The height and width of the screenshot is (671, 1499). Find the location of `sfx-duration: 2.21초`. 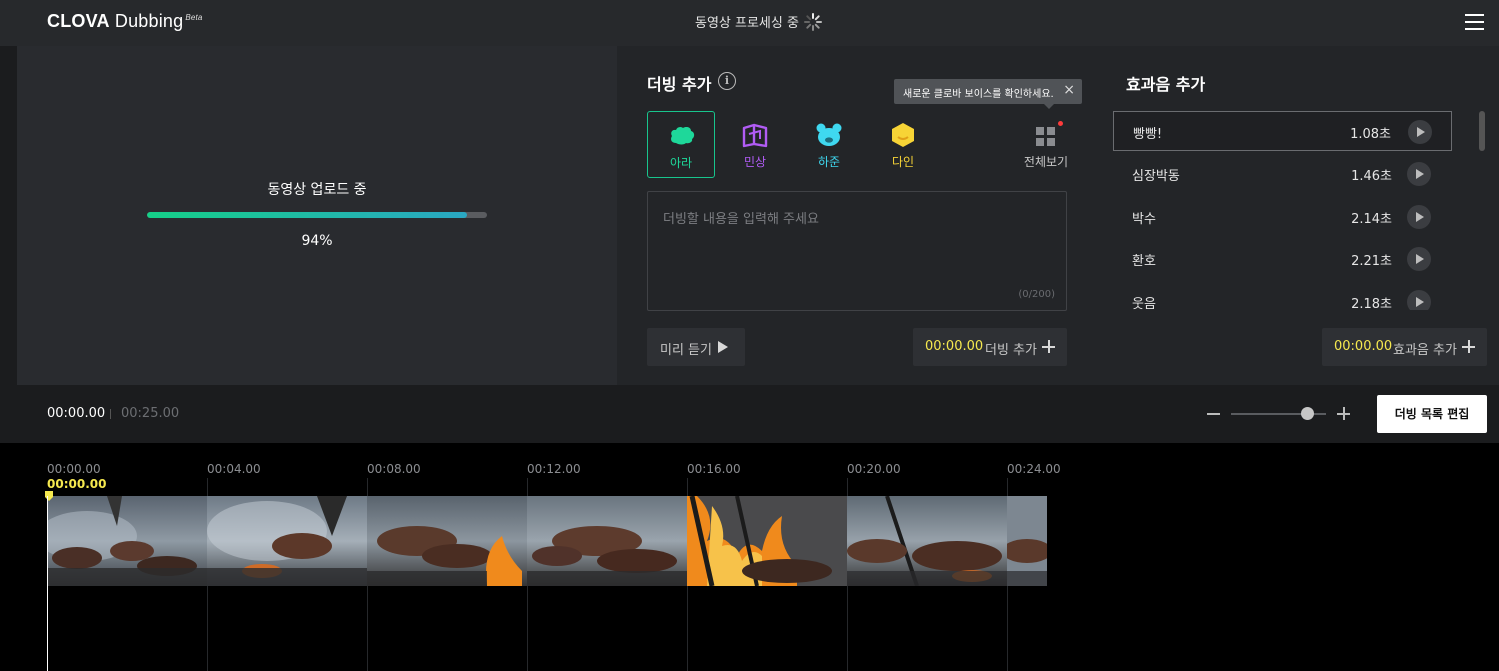

sfx-duration: 2.21초 is located at coordinates (1371, 261).